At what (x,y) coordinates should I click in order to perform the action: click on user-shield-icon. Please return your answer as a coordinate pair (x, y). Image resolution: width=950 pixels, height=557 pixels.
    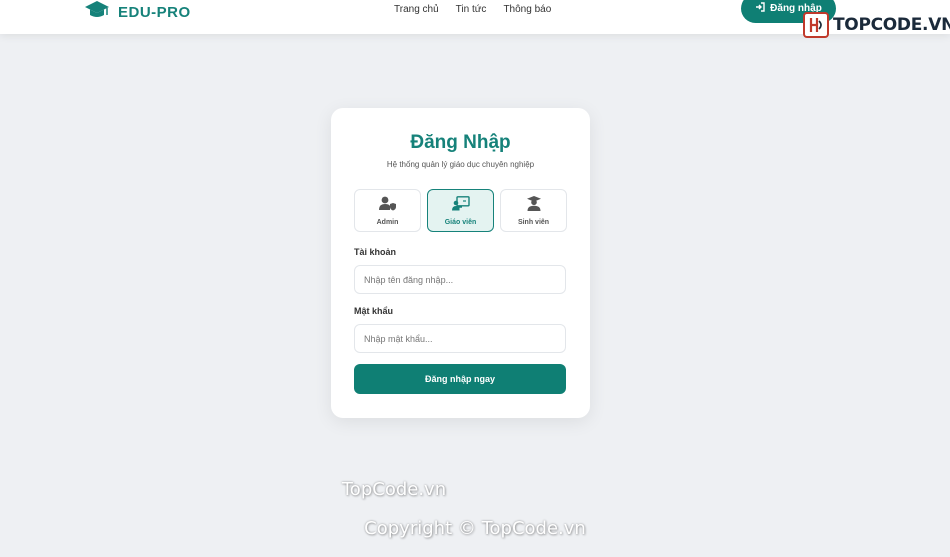
    Looking at the image, I should click on (387, 206).